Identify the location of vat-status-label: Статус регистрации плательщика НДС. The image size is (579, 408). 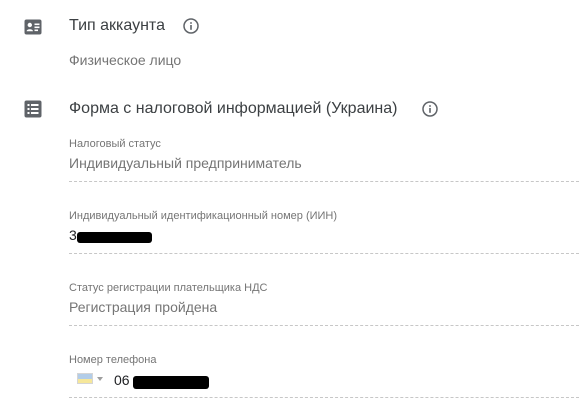
(168, 288).